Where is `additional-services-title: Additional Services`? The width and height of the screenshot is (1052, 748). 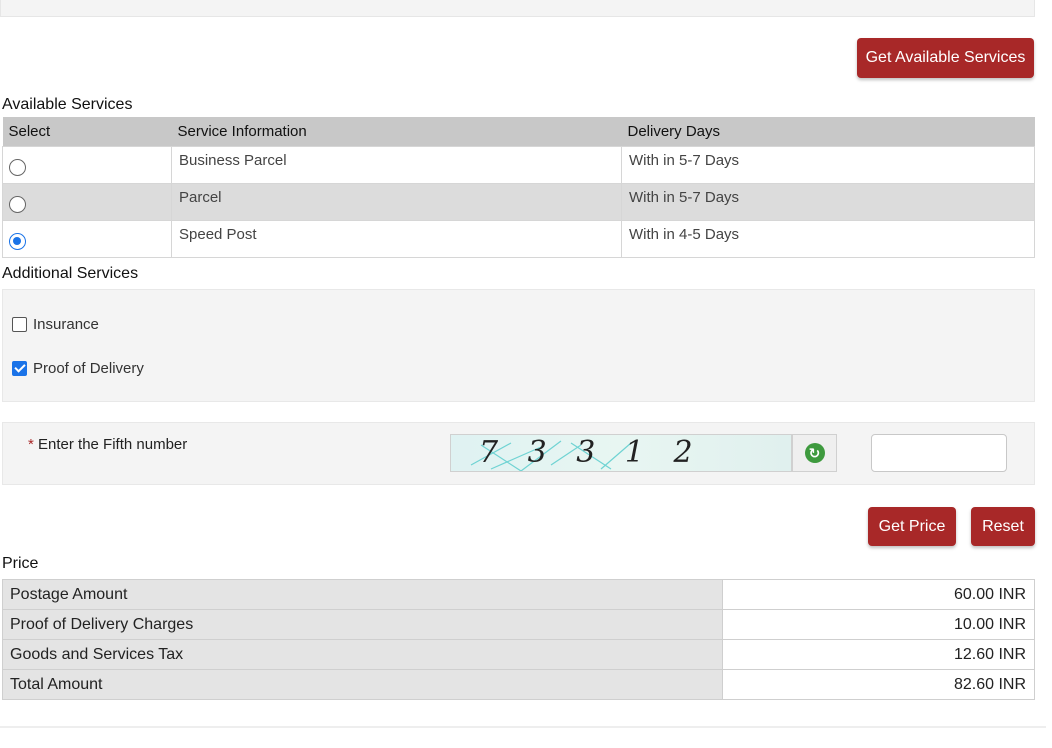
additional-services-title: Additional Services is located at coordinates (70, 273).